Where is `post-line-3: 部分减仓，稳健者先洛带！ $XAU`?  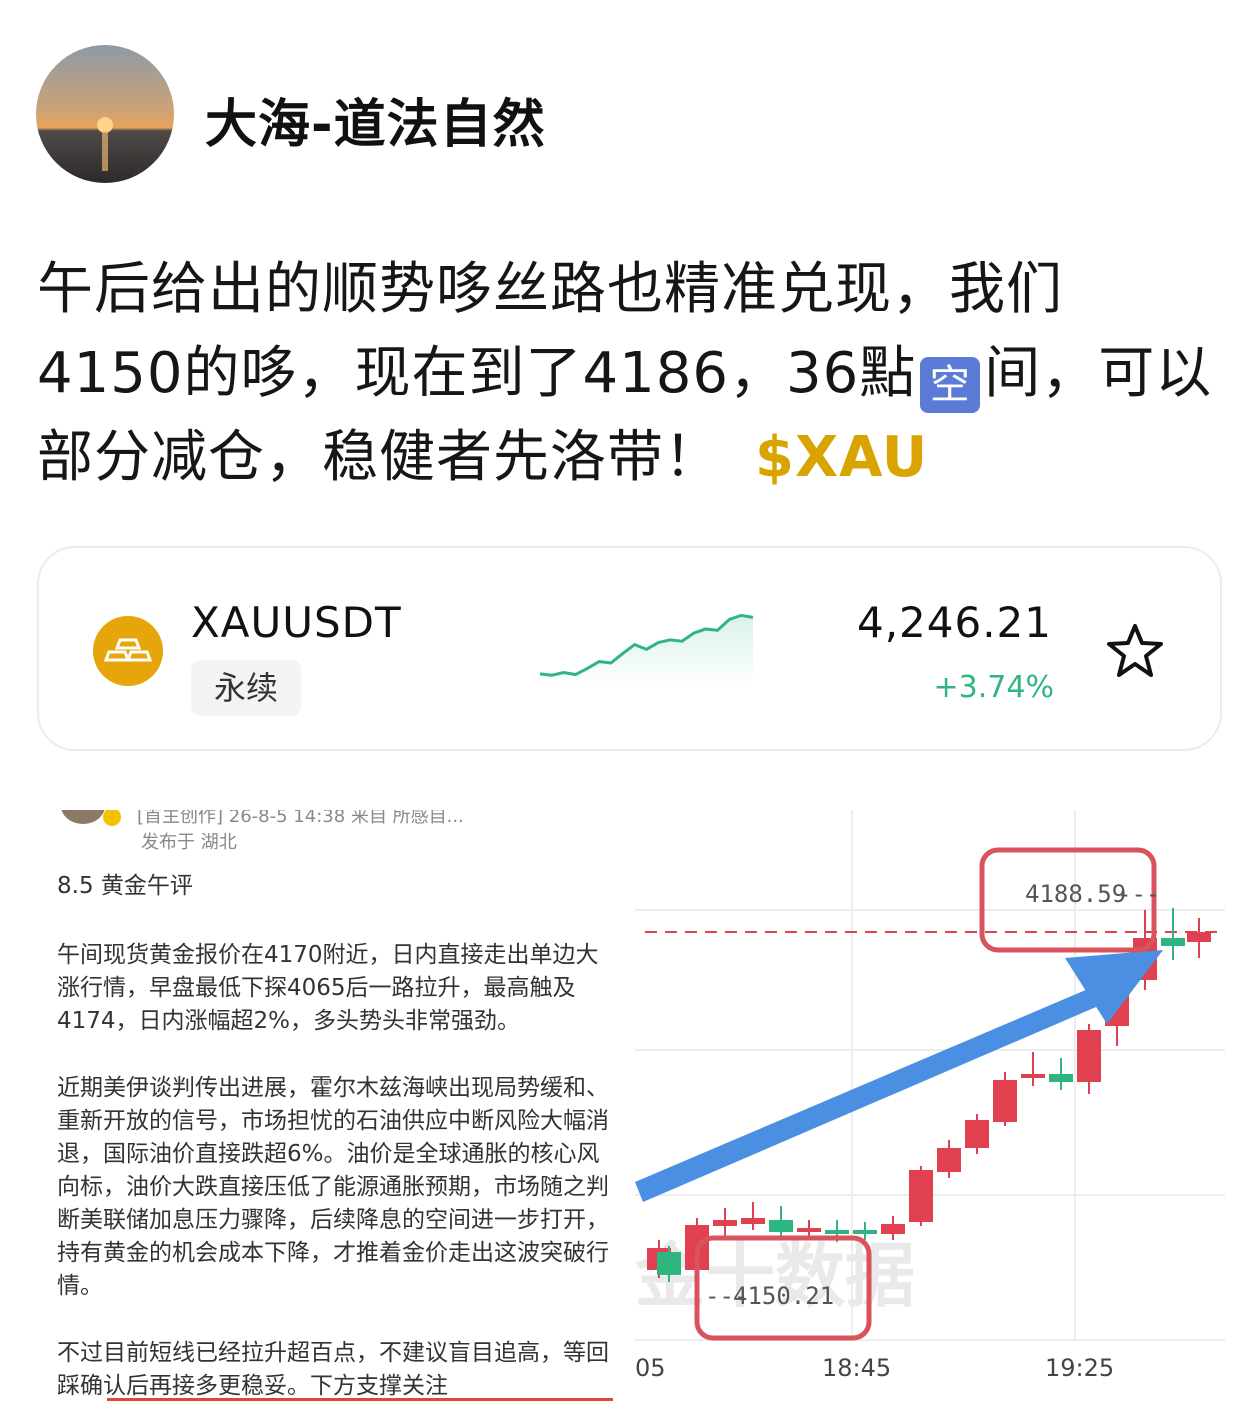 post-line-3: 部分减仓，稳健者先洛带！ $XAU is located at coordinates (637, 458).